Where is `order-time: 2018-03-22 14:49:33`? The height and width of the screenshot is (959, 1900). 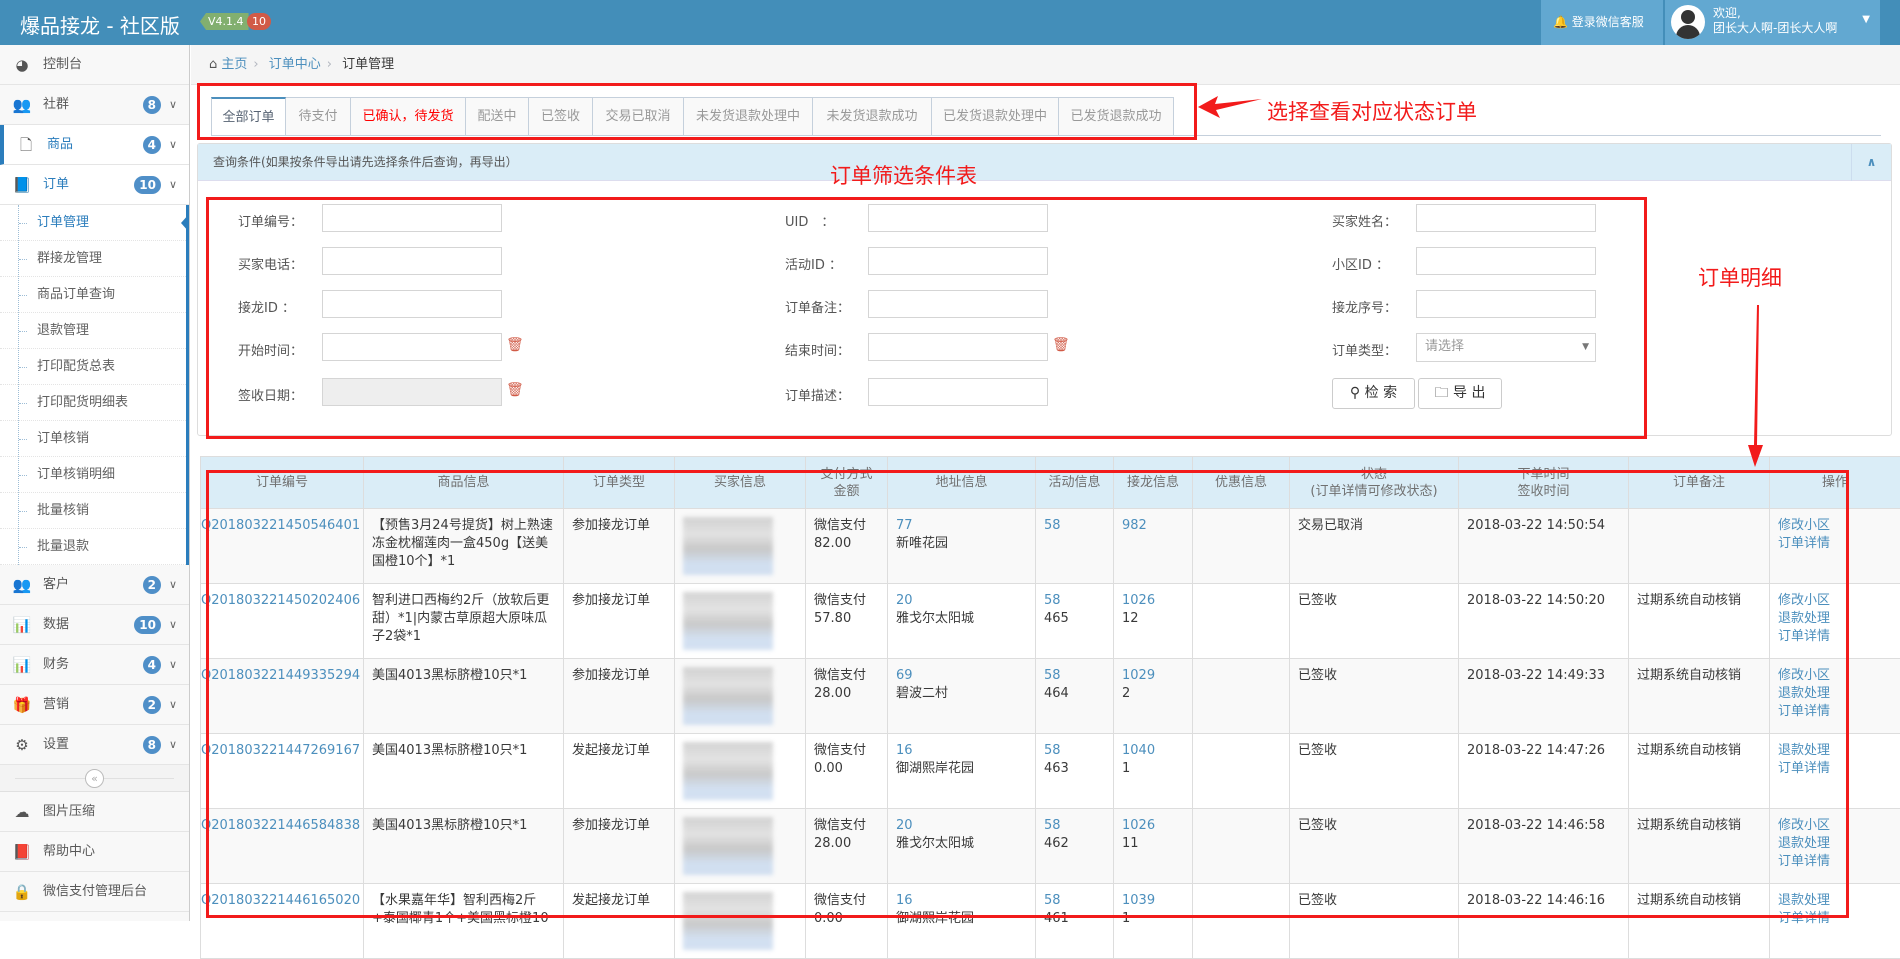 order-time: 2018-03-22 14:49:33 is located at coordinates (1543, 676).